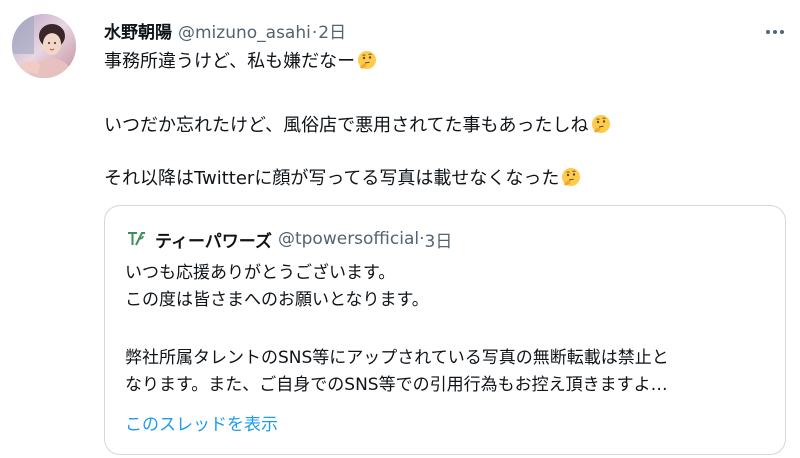 The width and height of the screenshot is (800, 458). I want to click on tpowers-logo-icon, so click(136, 239).